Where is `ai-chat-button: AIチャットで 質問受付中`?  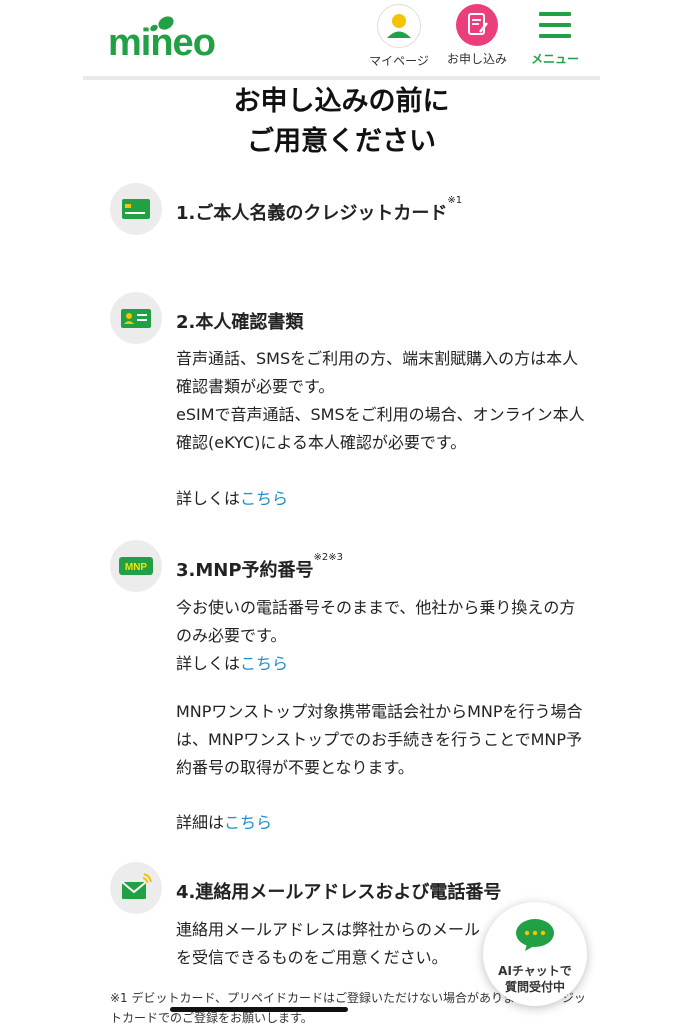 ai-chat-button: AIチャットで 質問受付中 is located at coordinates (535, 954).